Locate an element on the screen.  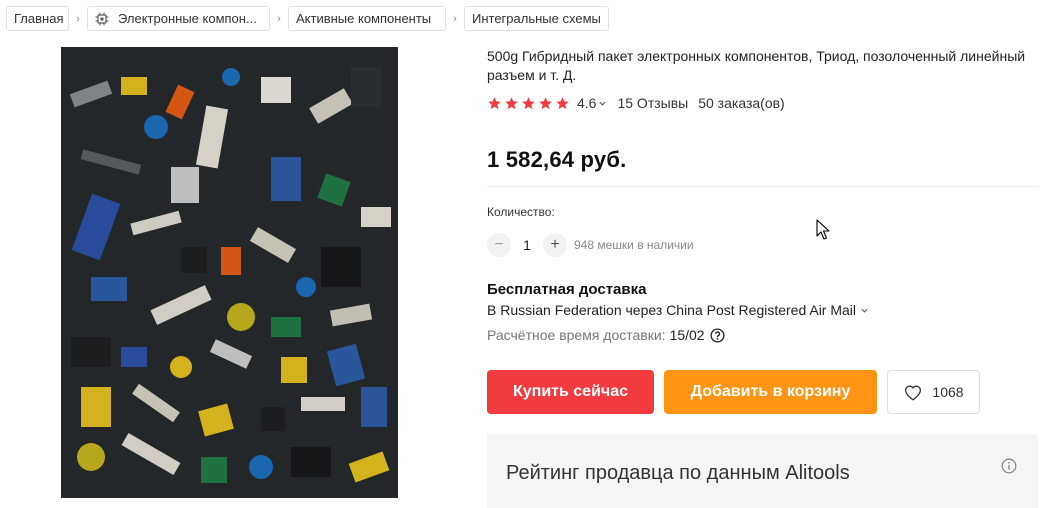
rating-stars is located at coordinates (528, 103).